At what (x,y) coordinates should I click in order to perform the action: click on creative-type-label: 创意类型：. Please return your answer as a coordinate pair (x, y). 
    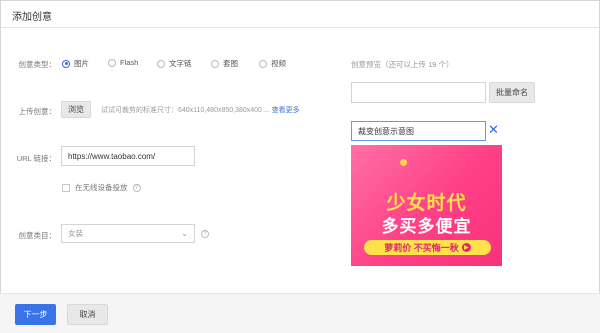
    Looking at the image, I should click on (37, 64).